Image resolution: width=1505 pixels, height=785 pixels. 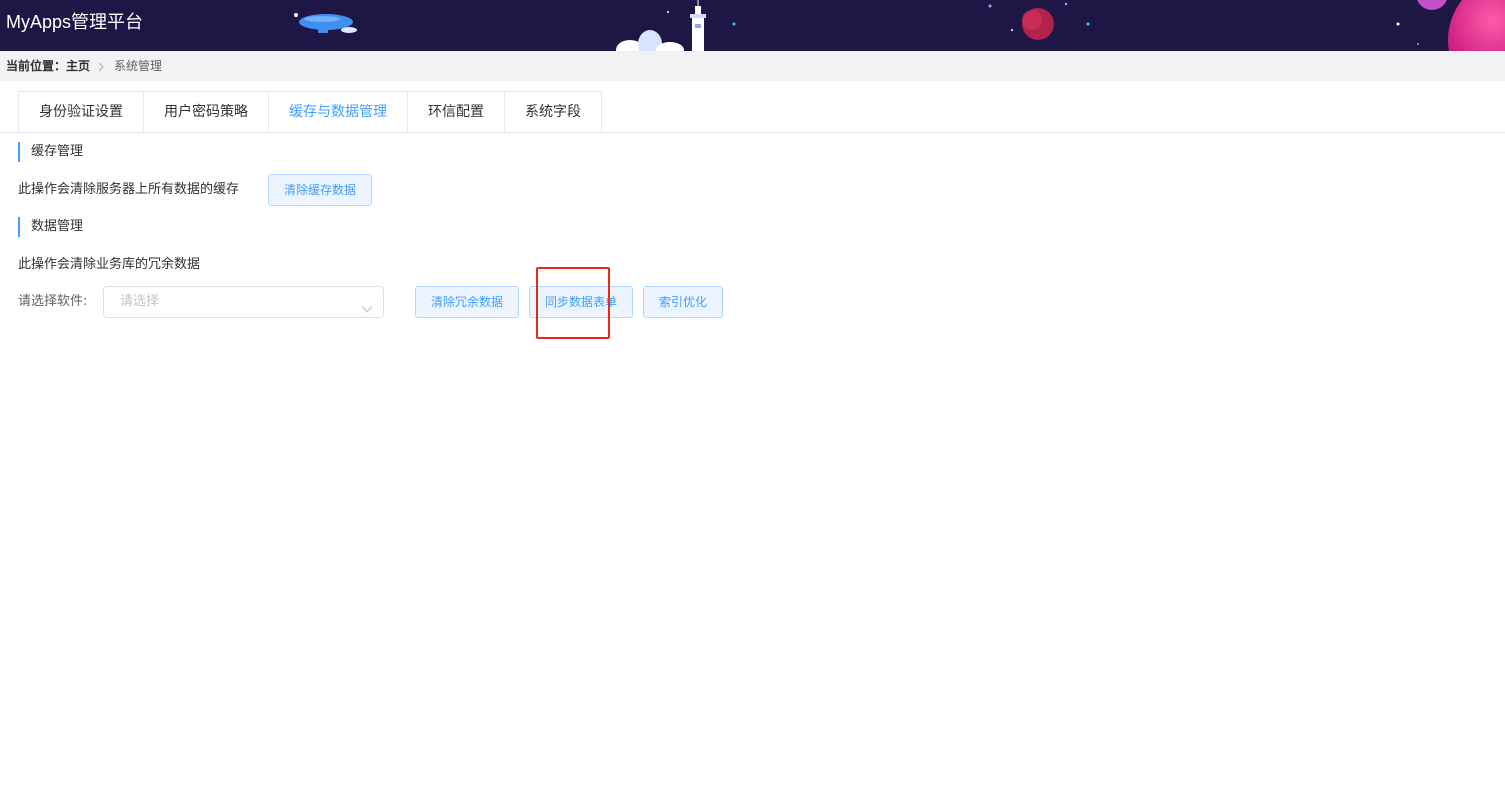 I want to click on tab-system-fields: 系统字段, so click(x=553, y=111).